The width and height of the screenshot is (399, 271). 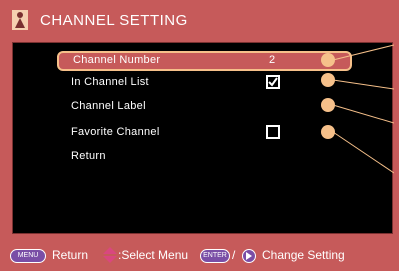 I want to click on right-arrow-icon, so click(x=249, y=256).